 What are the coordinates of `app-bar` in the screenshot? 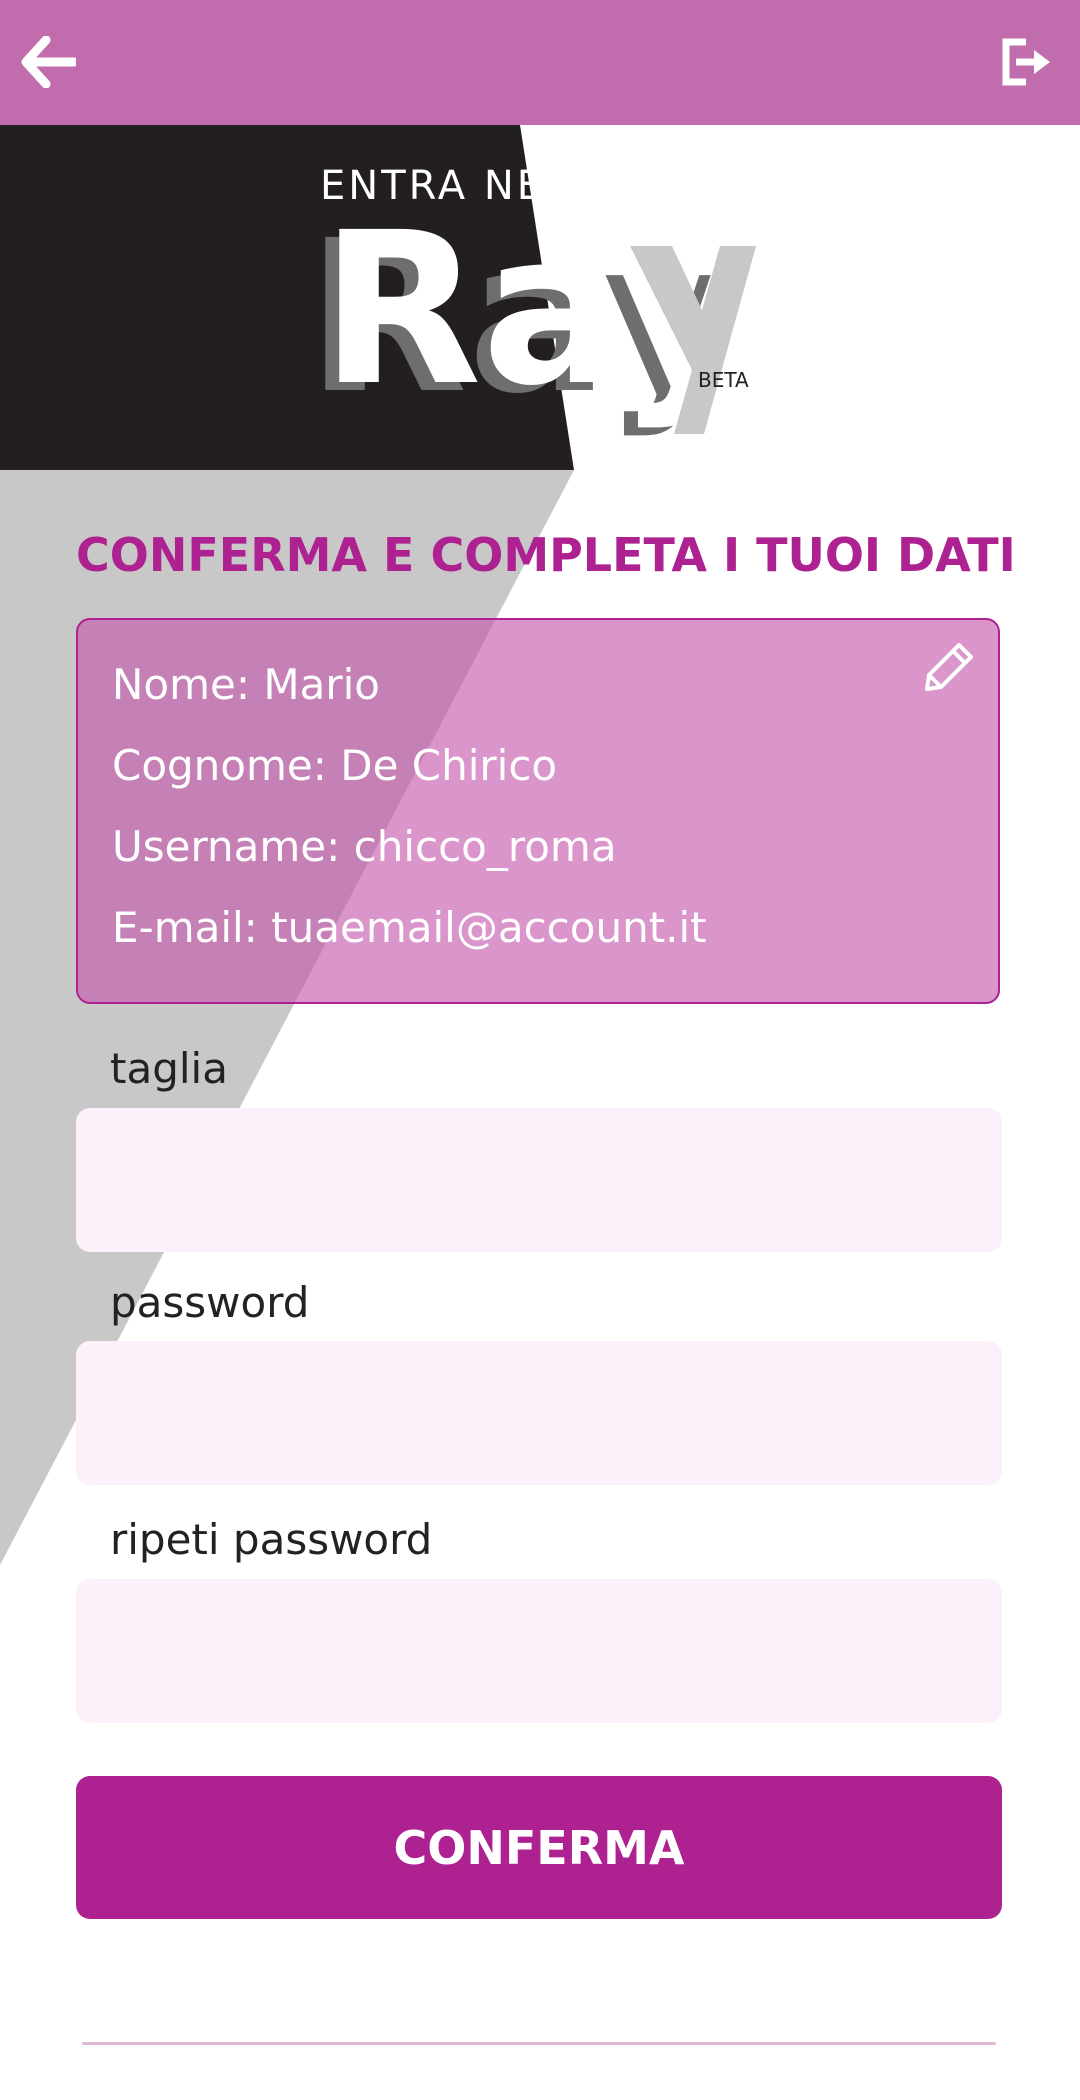 It's located at (540, 62).